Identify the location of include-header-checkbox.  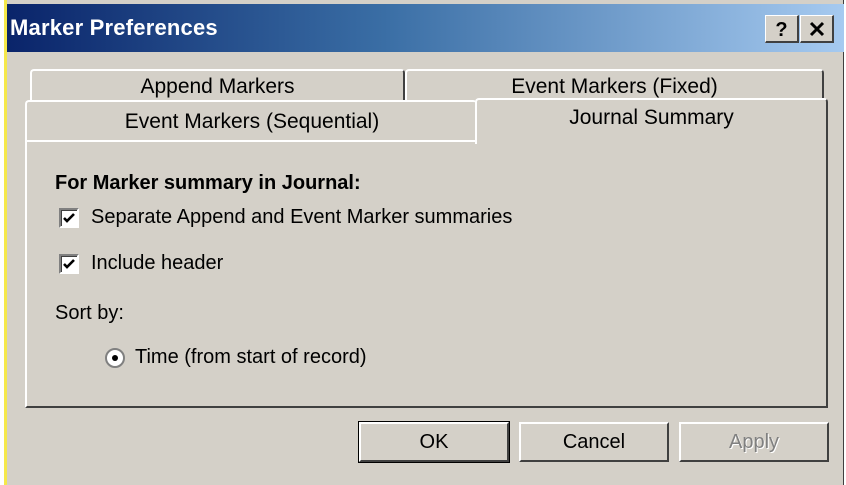
(69, 263).